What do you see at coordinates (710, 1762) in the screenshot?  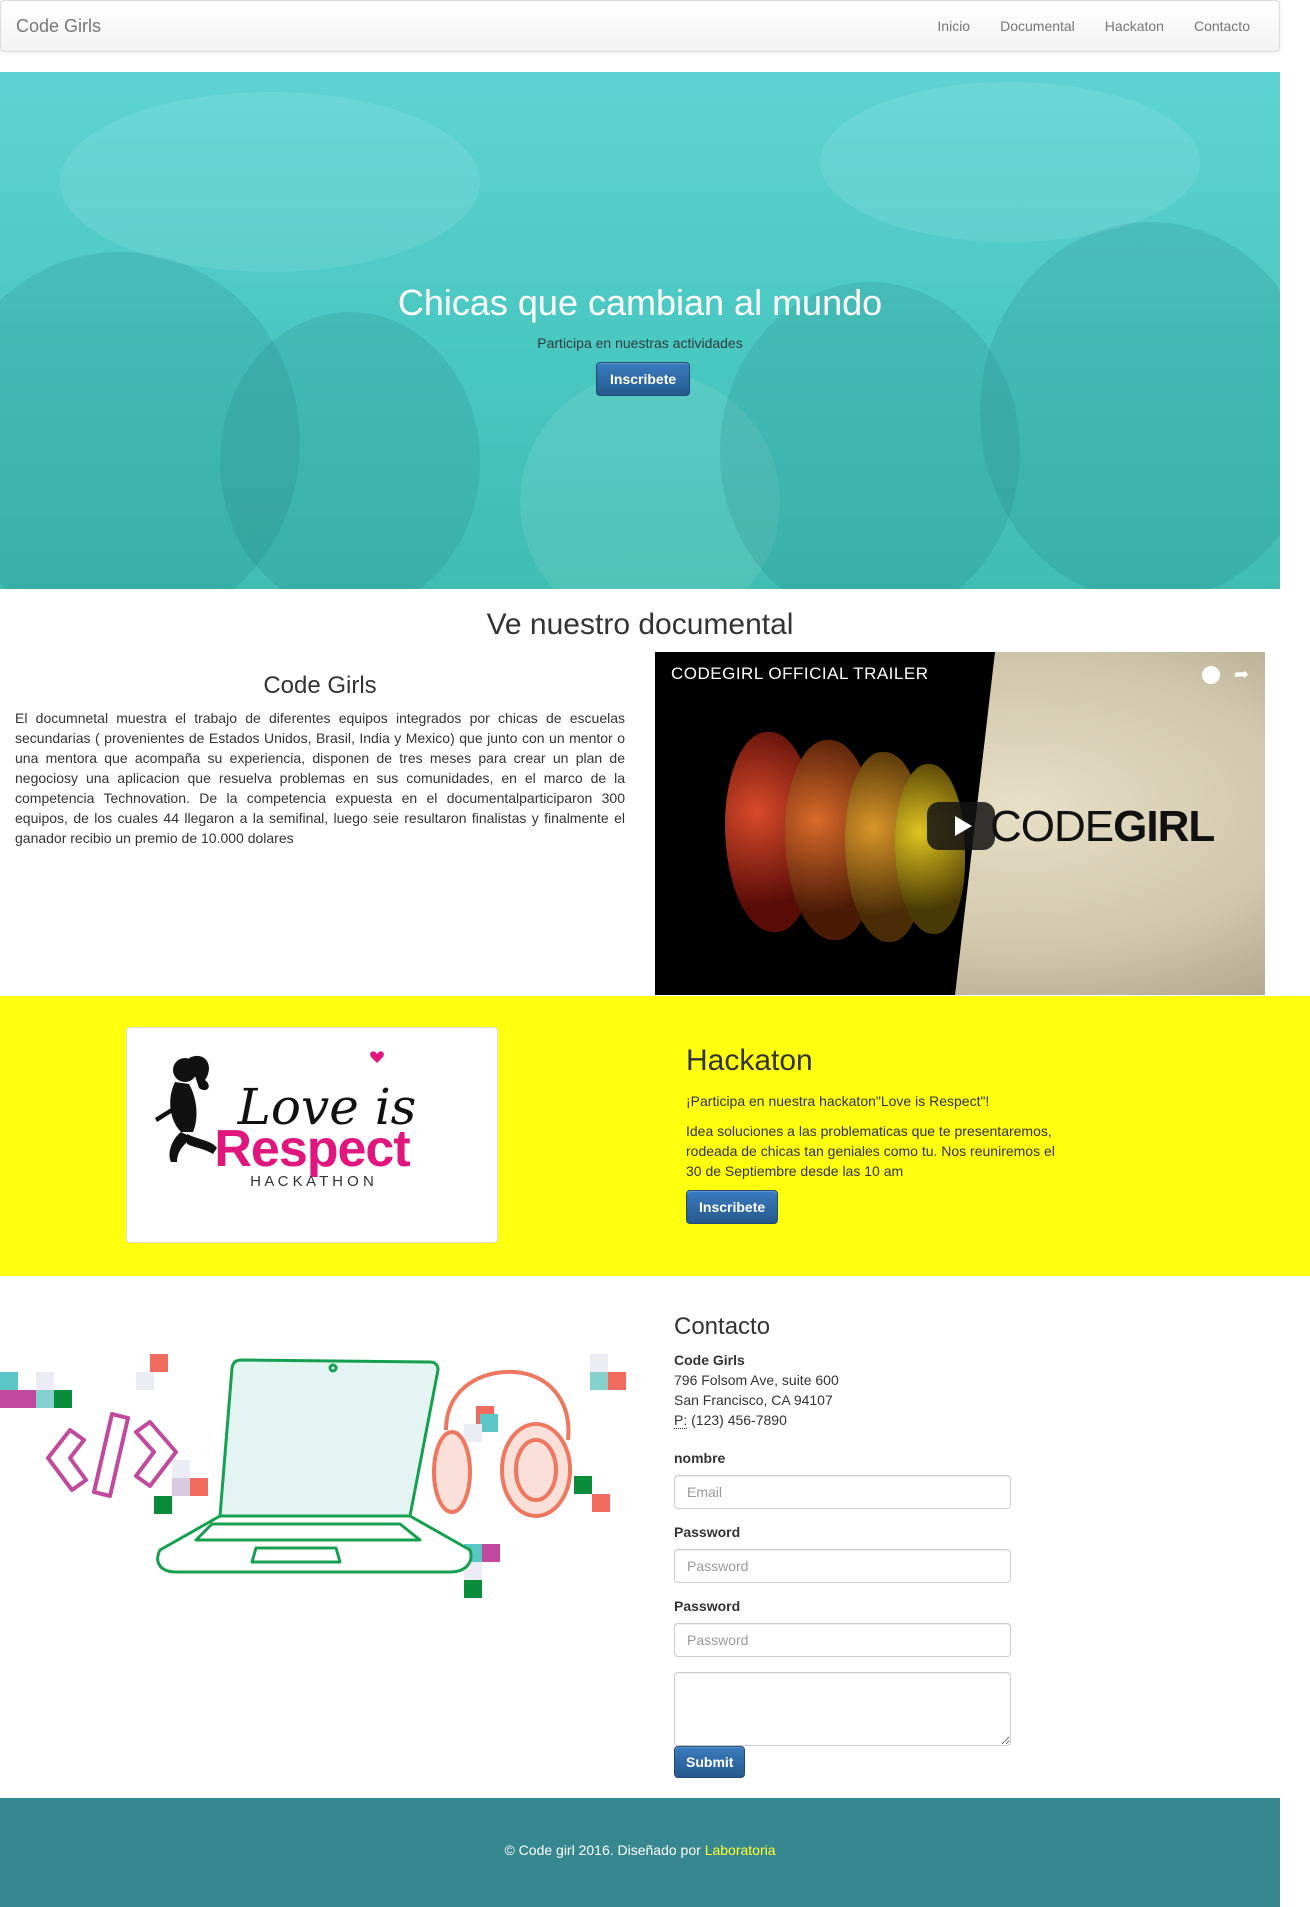 I see `submit-button: Submit` at bounding box center [710, 1762].